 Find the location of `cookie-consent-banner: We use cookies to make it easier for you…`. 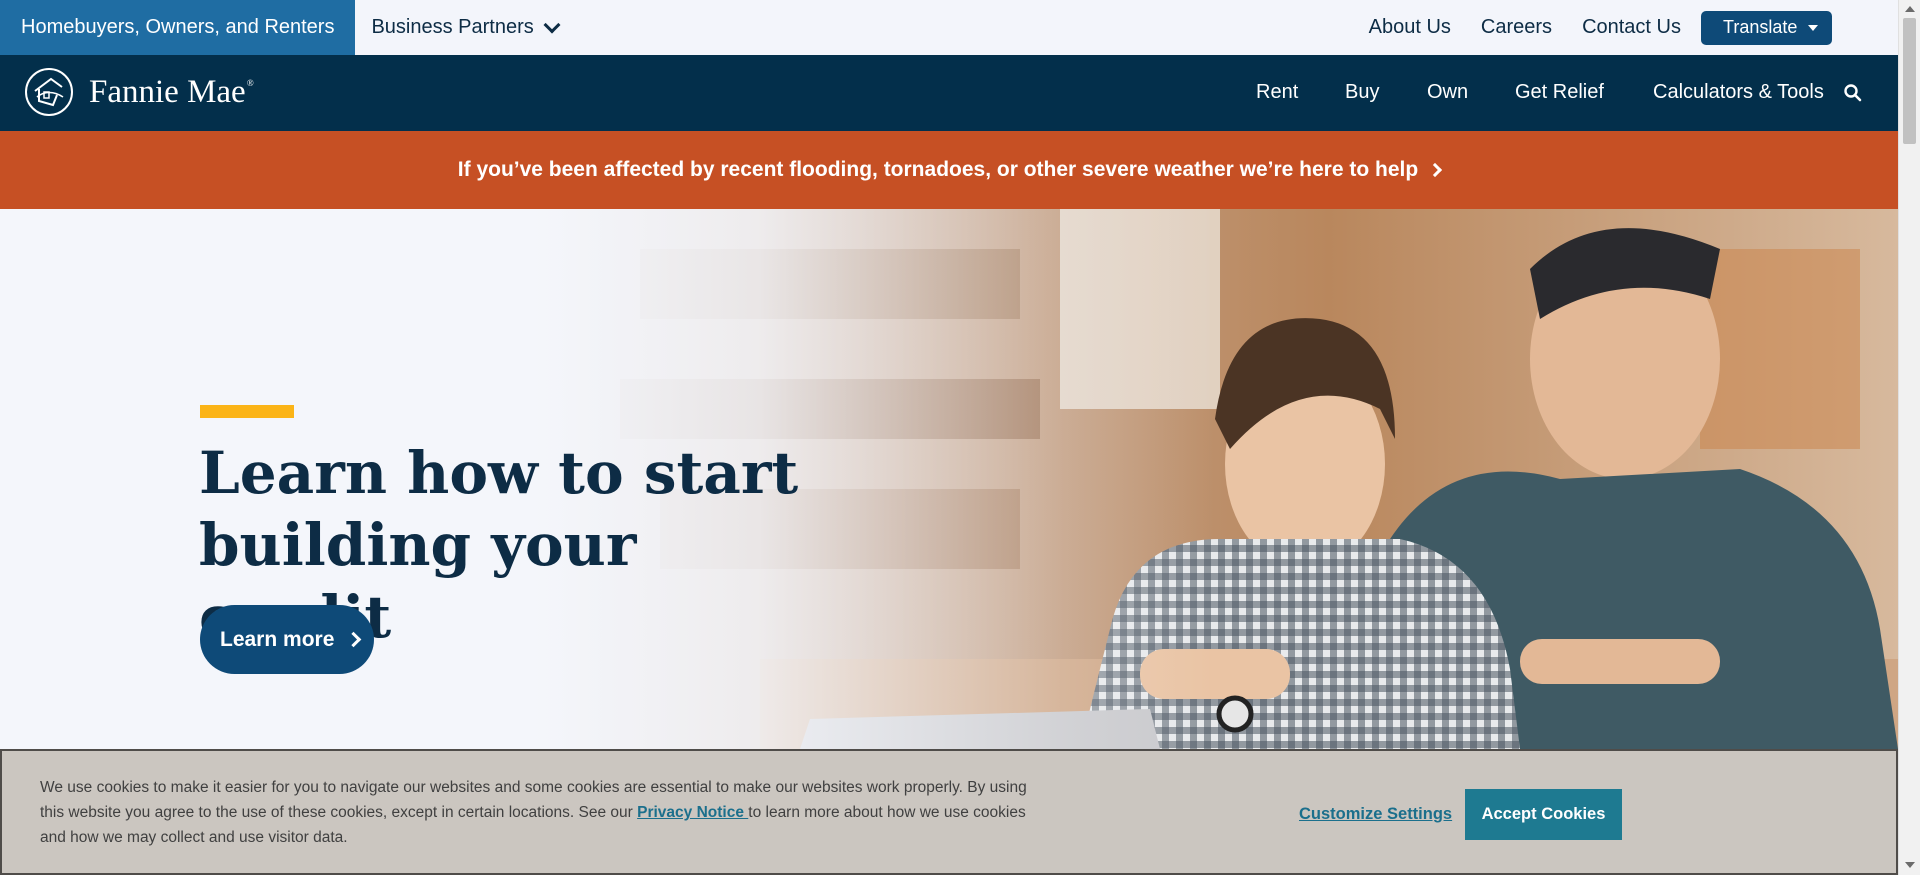

cookie-consent-banner: We use cookies to make it easier for you… is located at coordinates (949, 812).